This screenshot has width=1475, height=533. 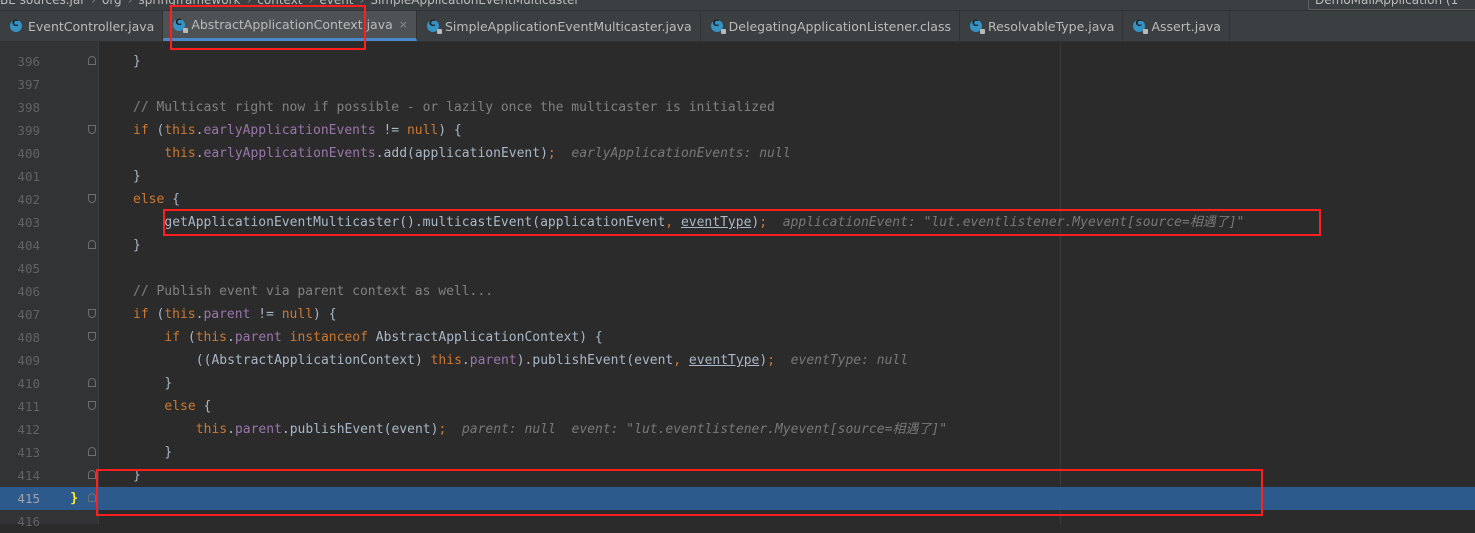 I want to click on line-number: 406, so click(x=28, y=291).